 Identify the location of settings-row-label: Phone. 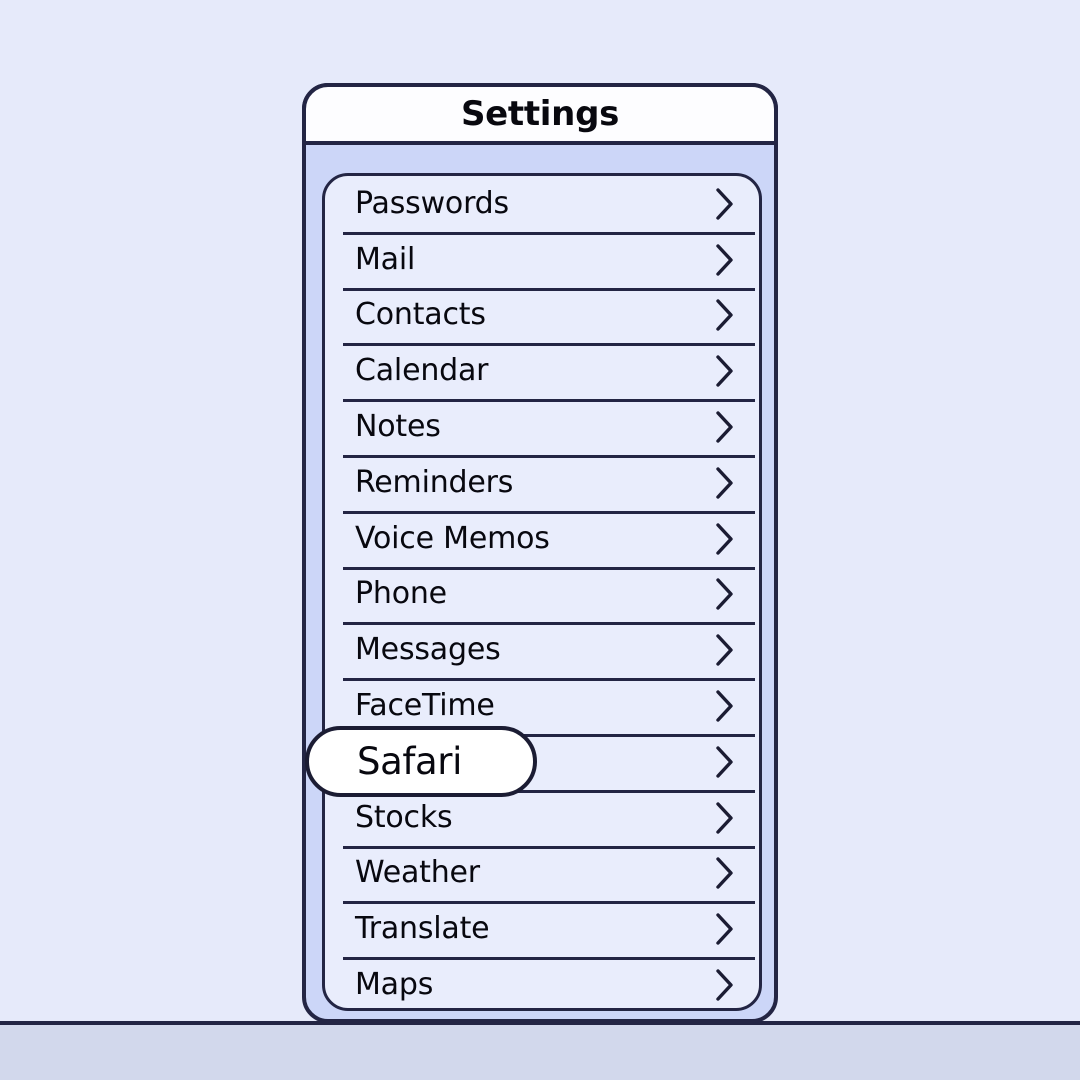
(401, 594).